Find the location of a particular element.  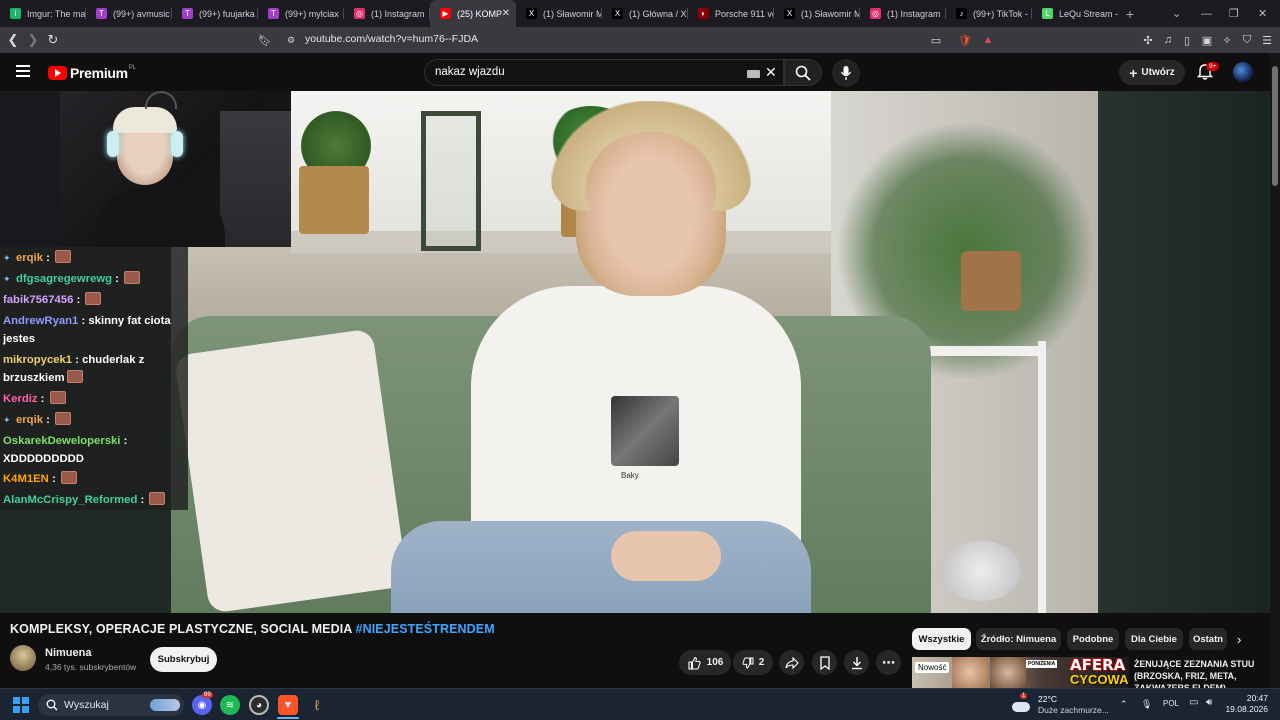

menu-icon: ☰ is located at coordinates (1267, 40).